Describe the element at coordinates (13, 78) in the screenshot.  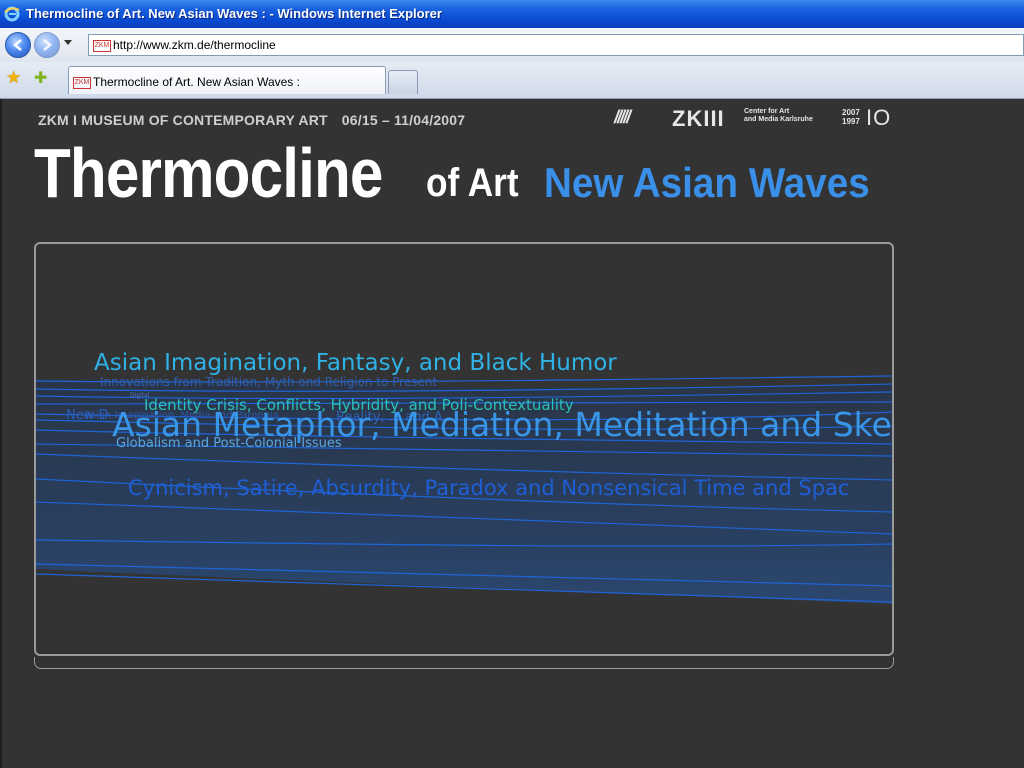
I see `favorites-star-icon: ★` at that location.